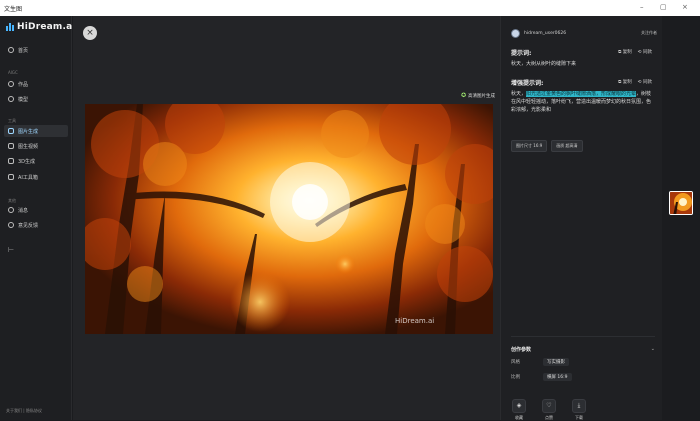  I want to click on logo-icon, so click(10, 27).